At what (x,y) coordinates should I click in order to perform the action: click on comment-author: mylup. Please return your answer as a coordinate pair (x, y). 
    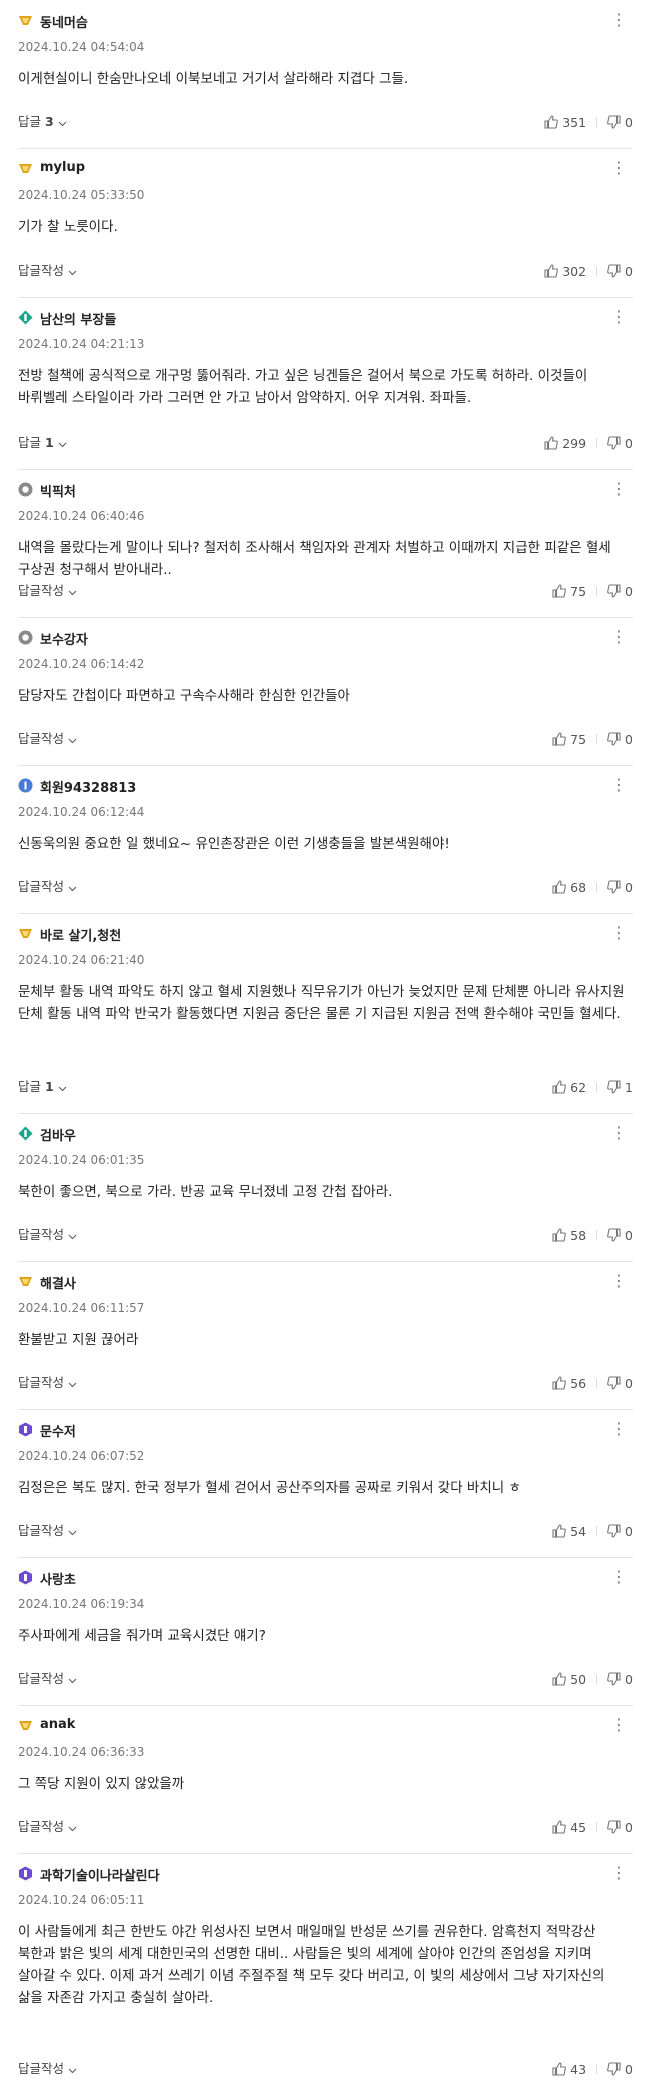
    Looking at the image, I should click on (62, 167).